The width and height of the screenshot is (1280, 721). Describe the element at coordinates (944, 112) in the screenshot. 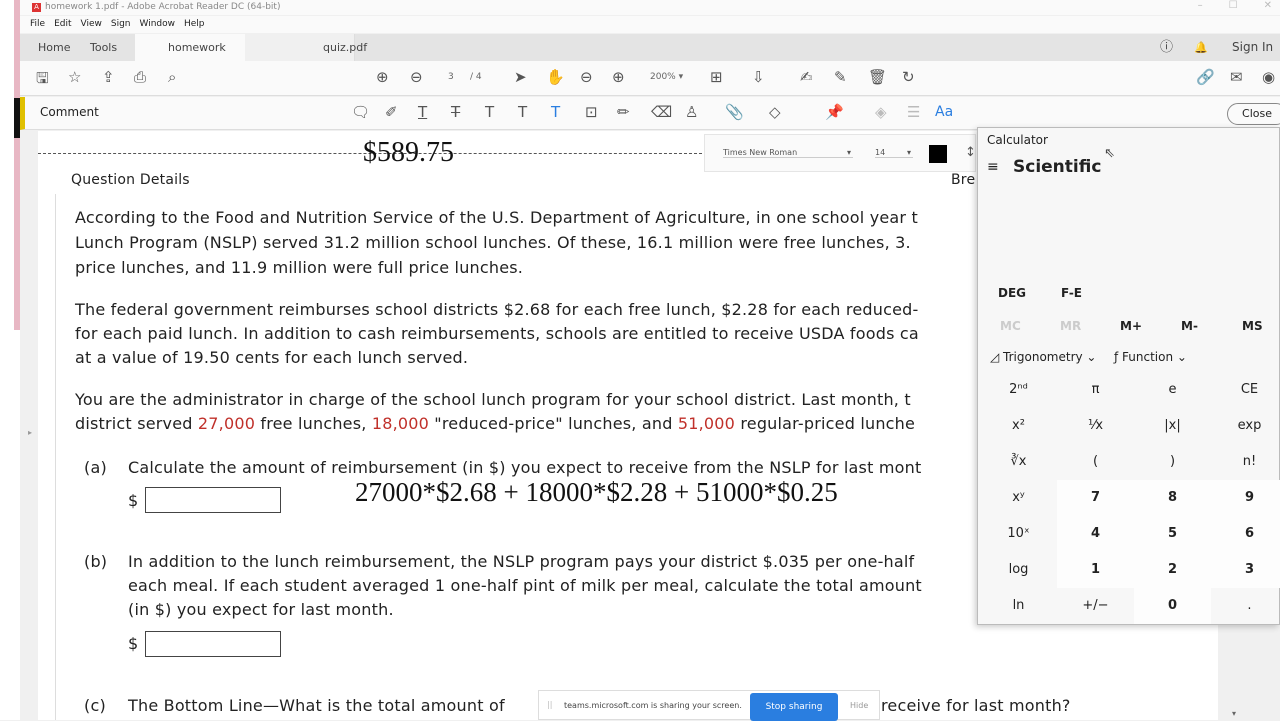

I see `font-properties-button: Aa` at that location.